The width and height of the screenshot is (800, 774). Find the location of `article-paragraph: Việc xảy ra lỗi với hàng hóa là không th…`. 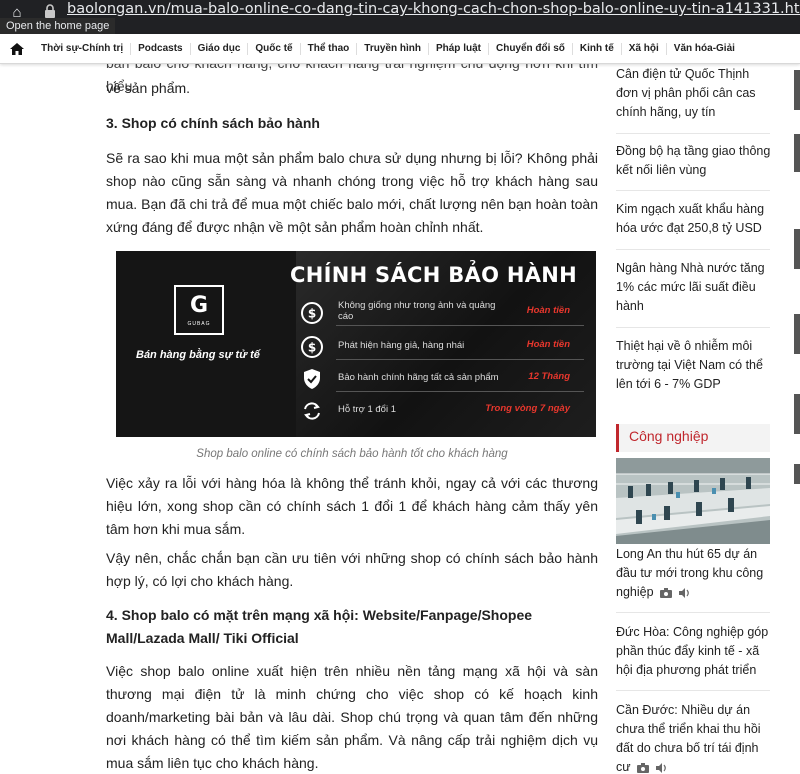

article-paragraph: Việc xảy ra lỗi với hàng hóa là không th… is located at coordinates (352, 506).